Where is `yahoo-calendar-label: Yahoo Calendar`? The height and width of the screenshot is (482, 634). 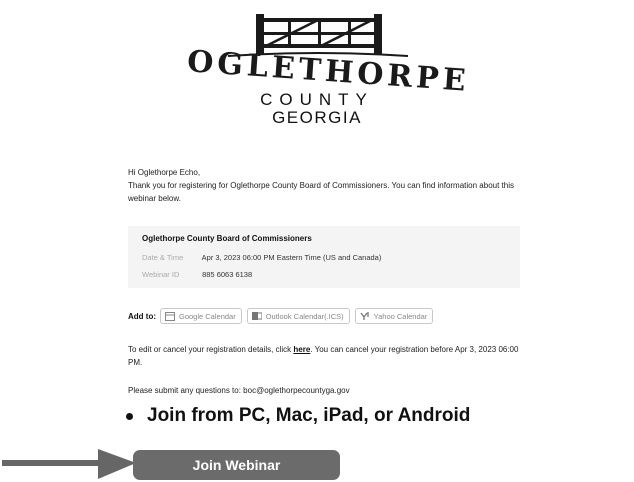 yahoo-calendar-label: Yahoo Calendar is located at coordinates (400, 316).